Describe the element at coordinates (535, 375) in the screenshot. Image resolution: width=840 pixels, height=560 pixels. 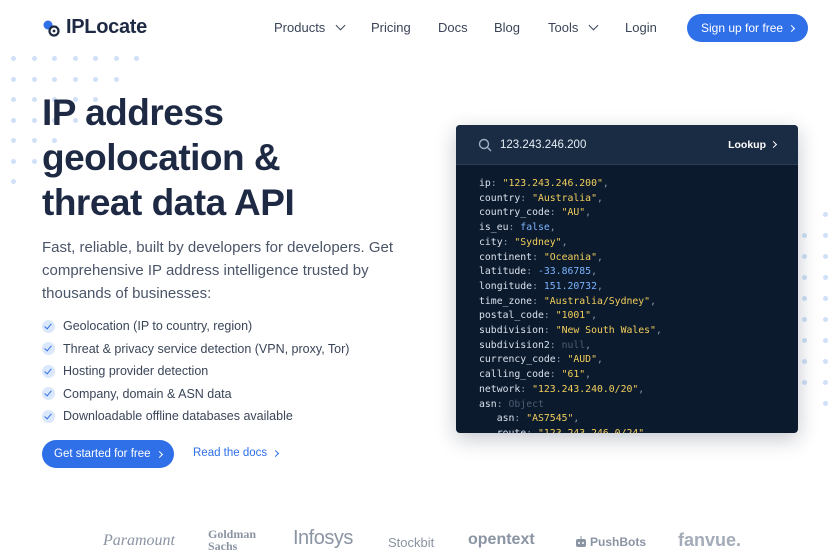
I see `result-line: calling_code: "61",` at that location.